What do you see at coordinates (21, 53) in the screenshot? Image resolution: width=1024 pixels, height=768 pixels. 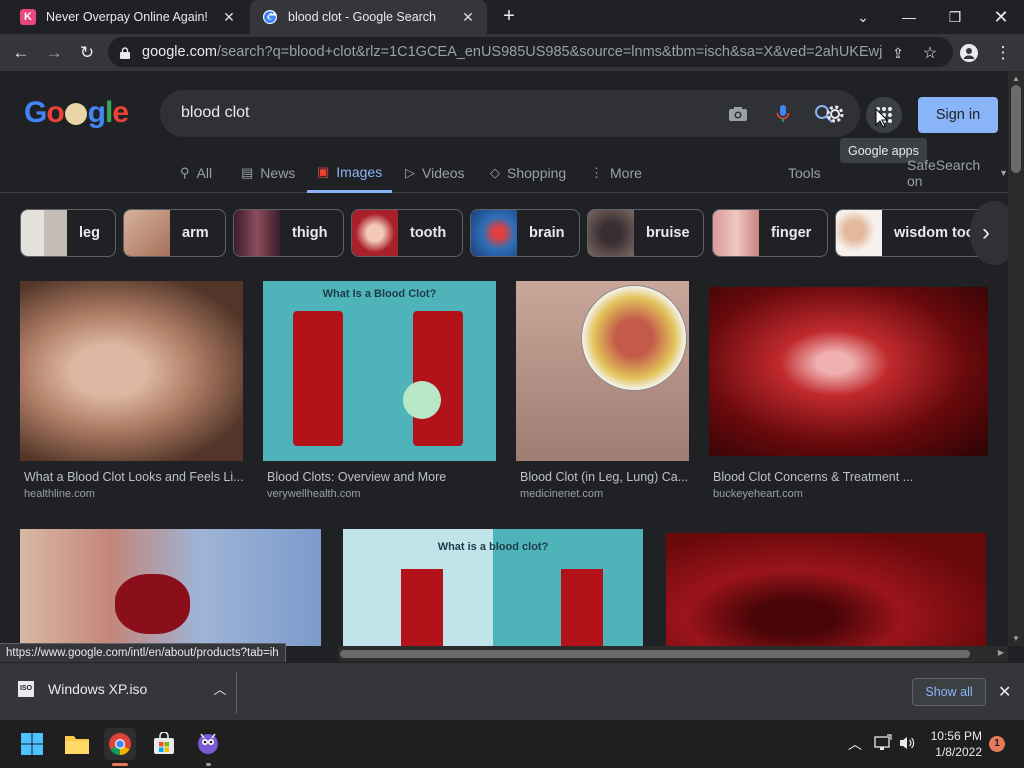 I see `back-button: ←` at bounding box center [21, 53].